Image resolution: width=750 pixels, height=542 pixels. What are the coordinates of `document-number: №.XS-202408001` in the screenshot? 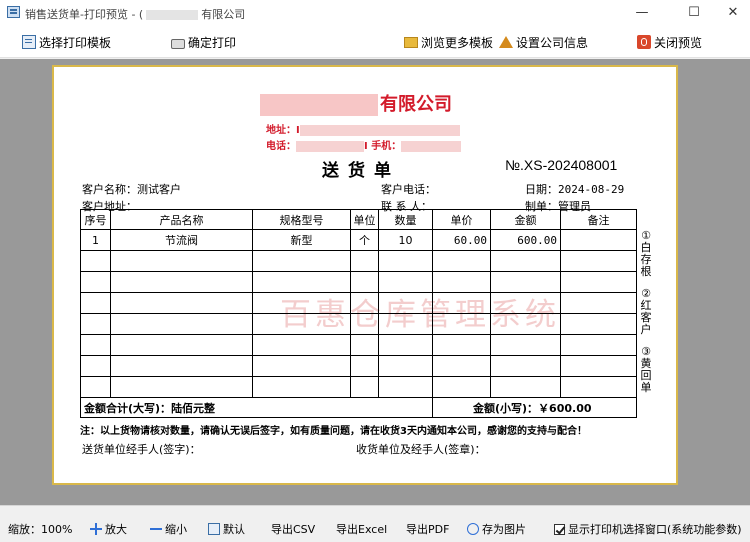 It's located at (561, 165).